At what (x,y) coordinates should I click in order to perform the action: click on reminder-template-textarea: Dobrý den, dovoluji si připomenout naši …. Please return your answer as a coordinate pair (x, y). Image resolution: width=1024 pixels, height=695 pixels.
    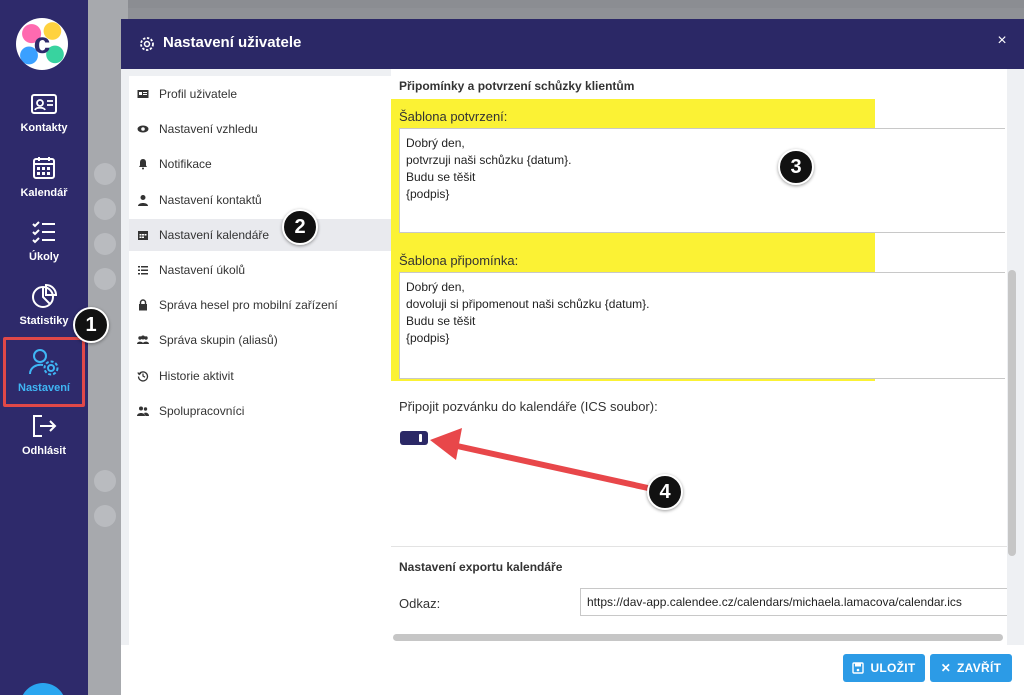
    Looking at the image, I should click on (702, 325).